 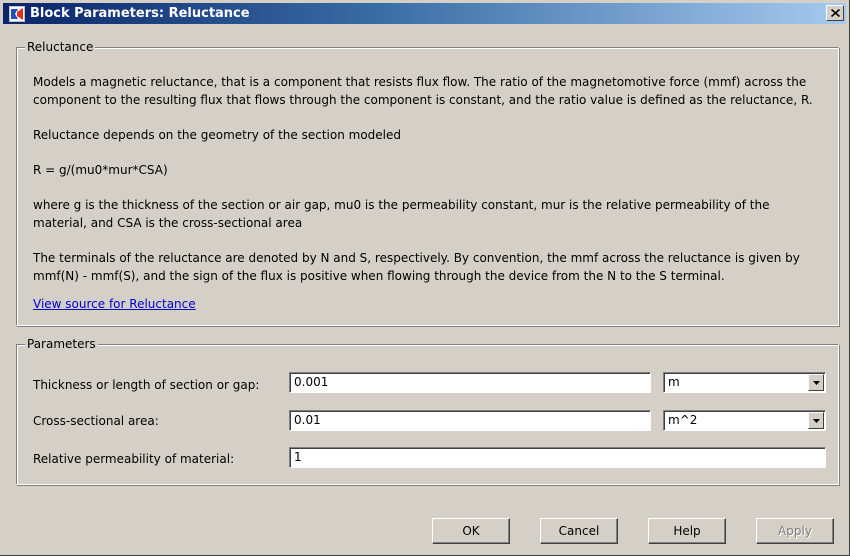 What do you see at coordinates (134, 459) in the screenshot?
I see `relative-permeability-label: Relative permeability of material:` at bounding box center [134, 459].